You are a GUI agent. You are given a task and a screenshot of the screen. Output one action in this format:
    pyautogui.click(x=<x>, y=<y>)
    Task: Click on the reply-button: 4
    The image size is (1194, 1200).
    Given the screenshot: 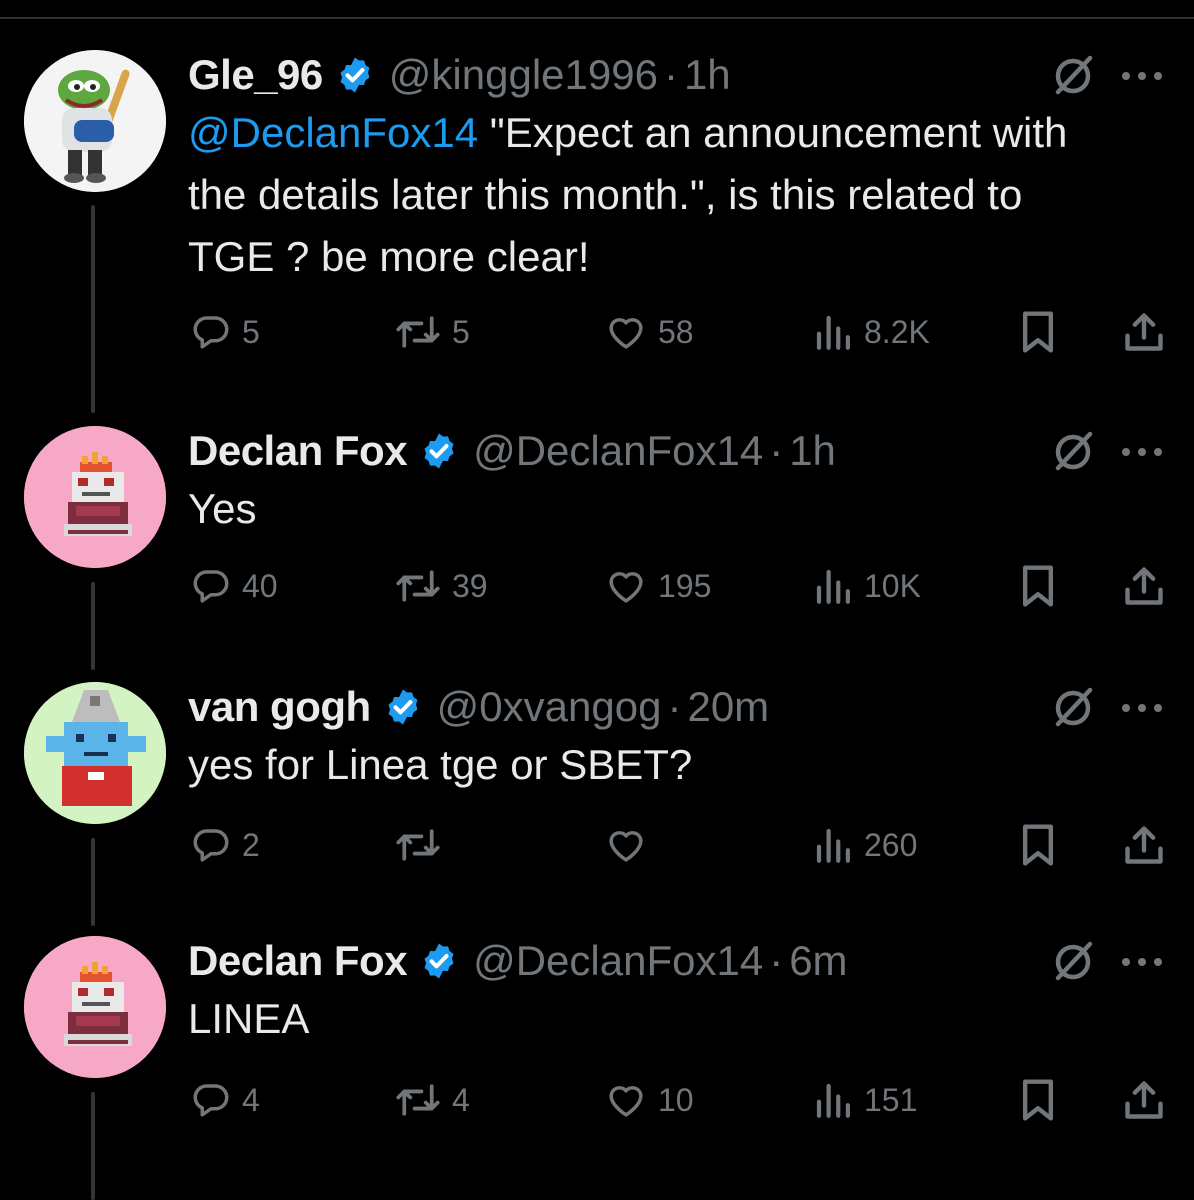 What is the action you would take?
    pyautogui.click(x=225, y=1100)
    